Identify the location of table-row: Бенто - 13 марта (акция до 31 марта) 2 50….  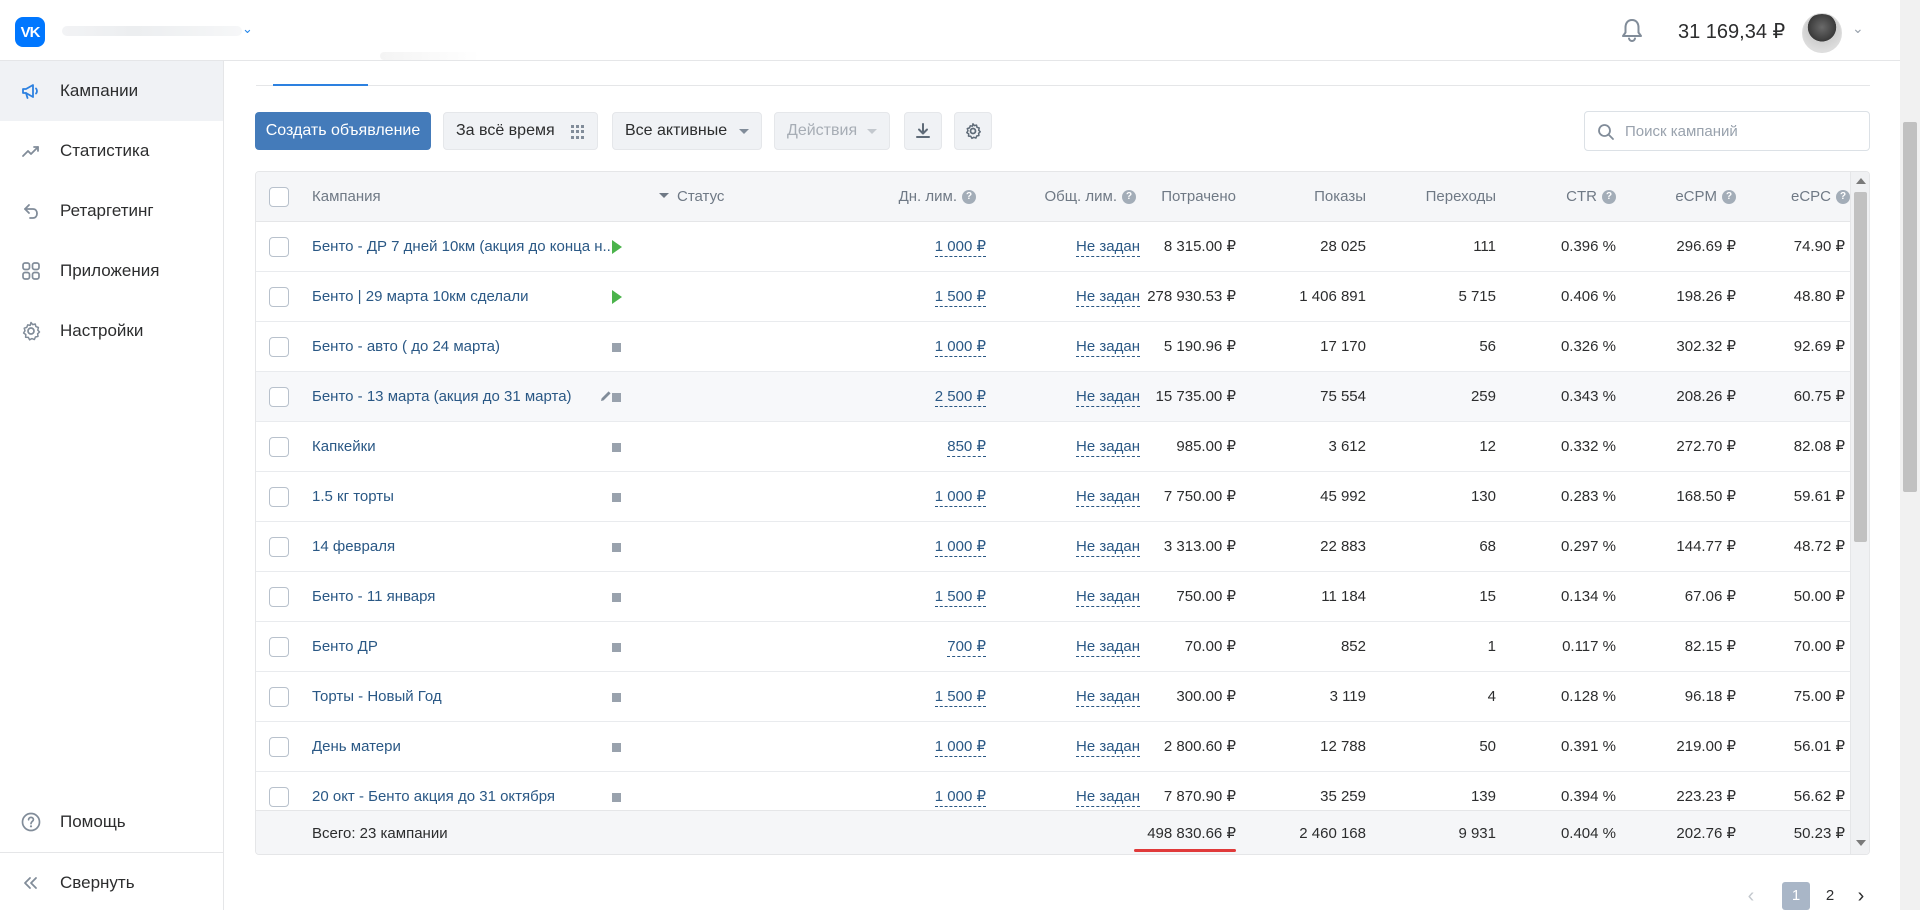
(1053, 397).